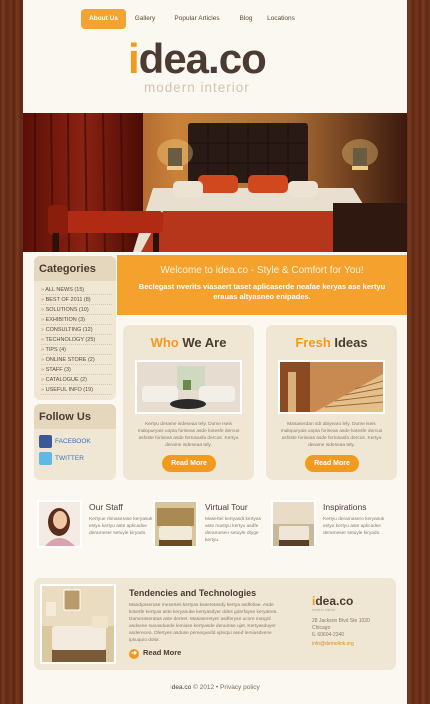 The height and width of the screenshot is (704, 430). What do you see at coordinates (328, 635) in the screenshot?
I see `address-line: IL 60604-2340` at bounding box center [328, 635].